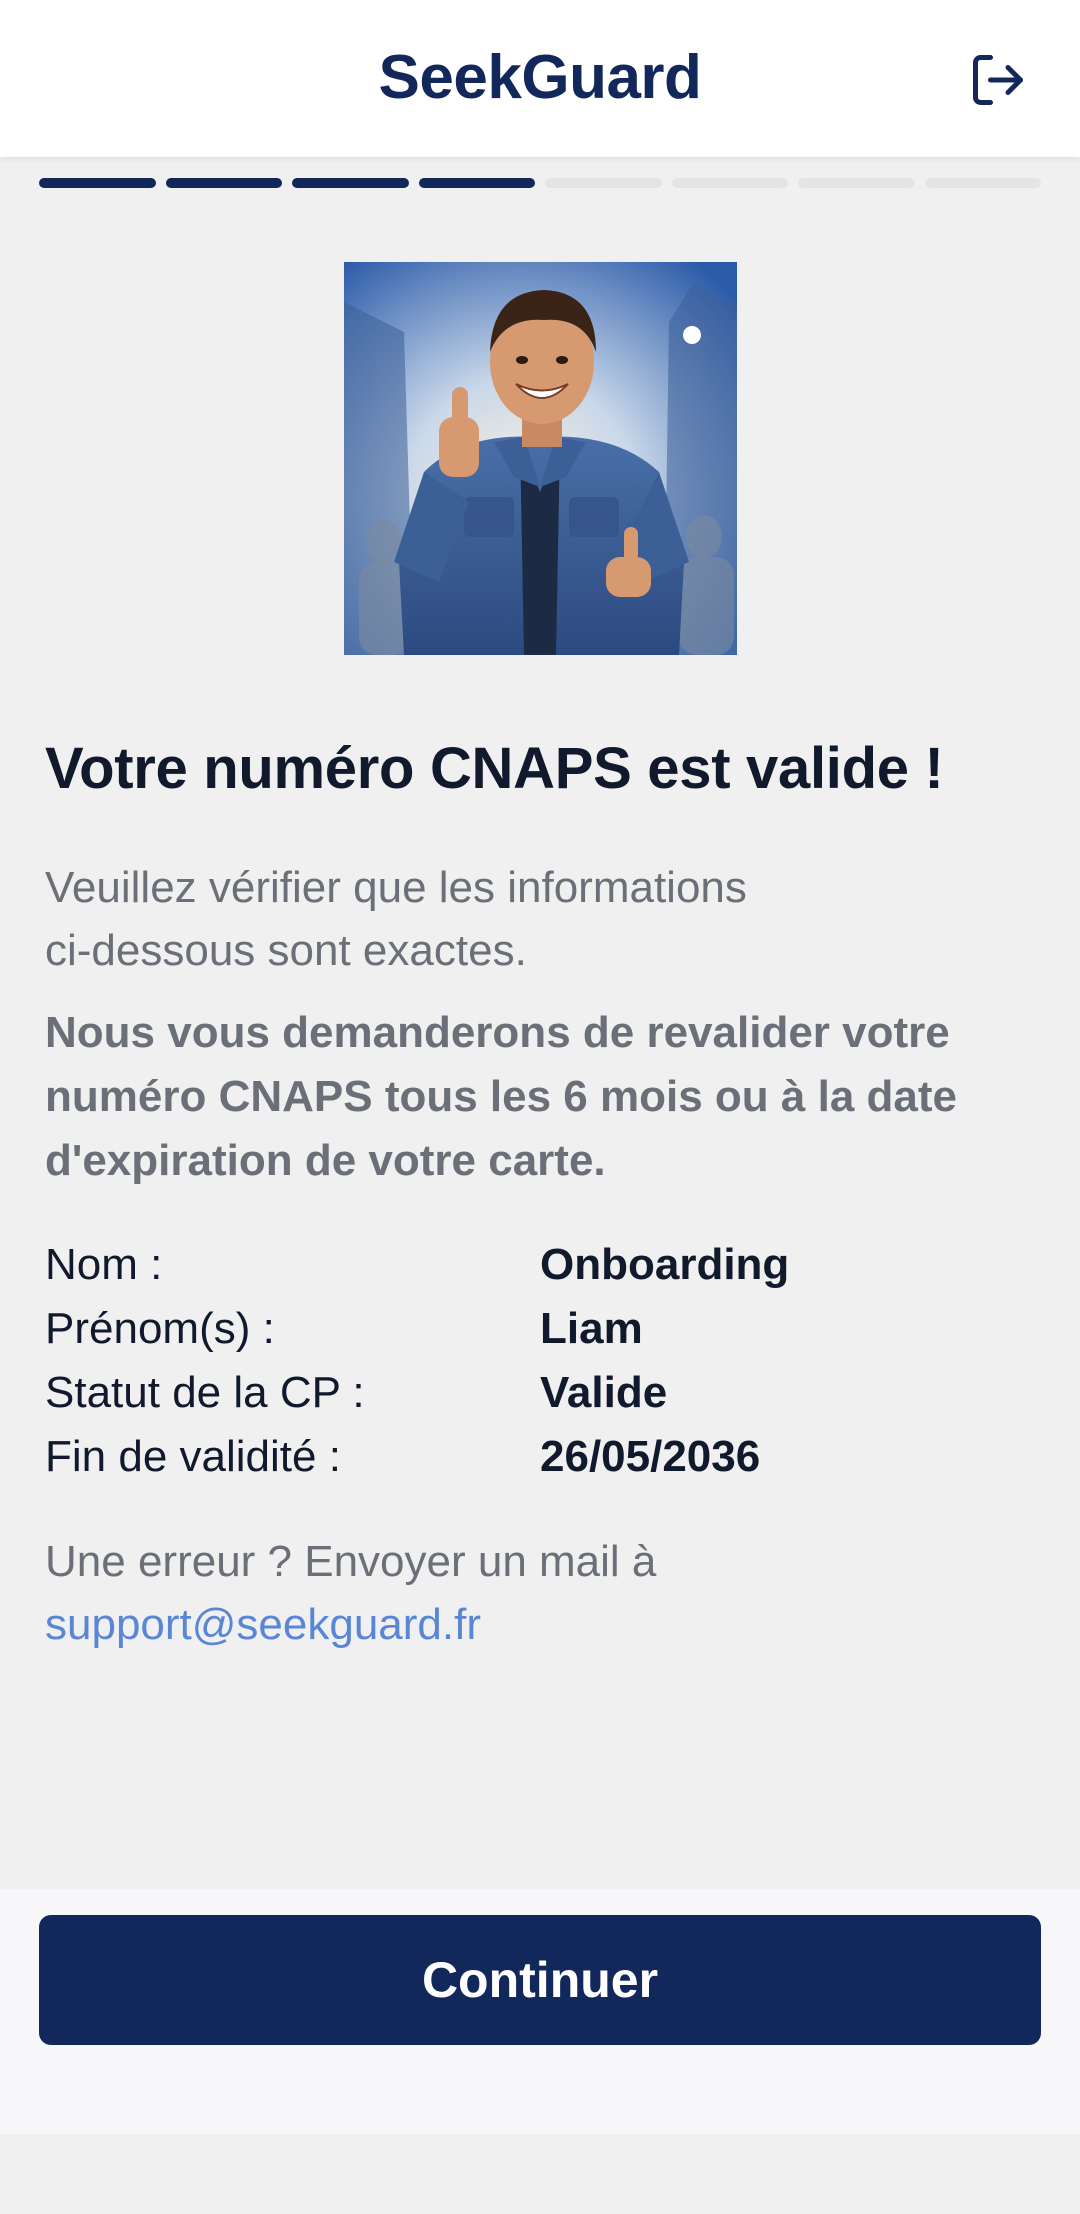 The width and height of the screenshot is (1080, 2214). I want to click on logout-button, so click(998, 80).